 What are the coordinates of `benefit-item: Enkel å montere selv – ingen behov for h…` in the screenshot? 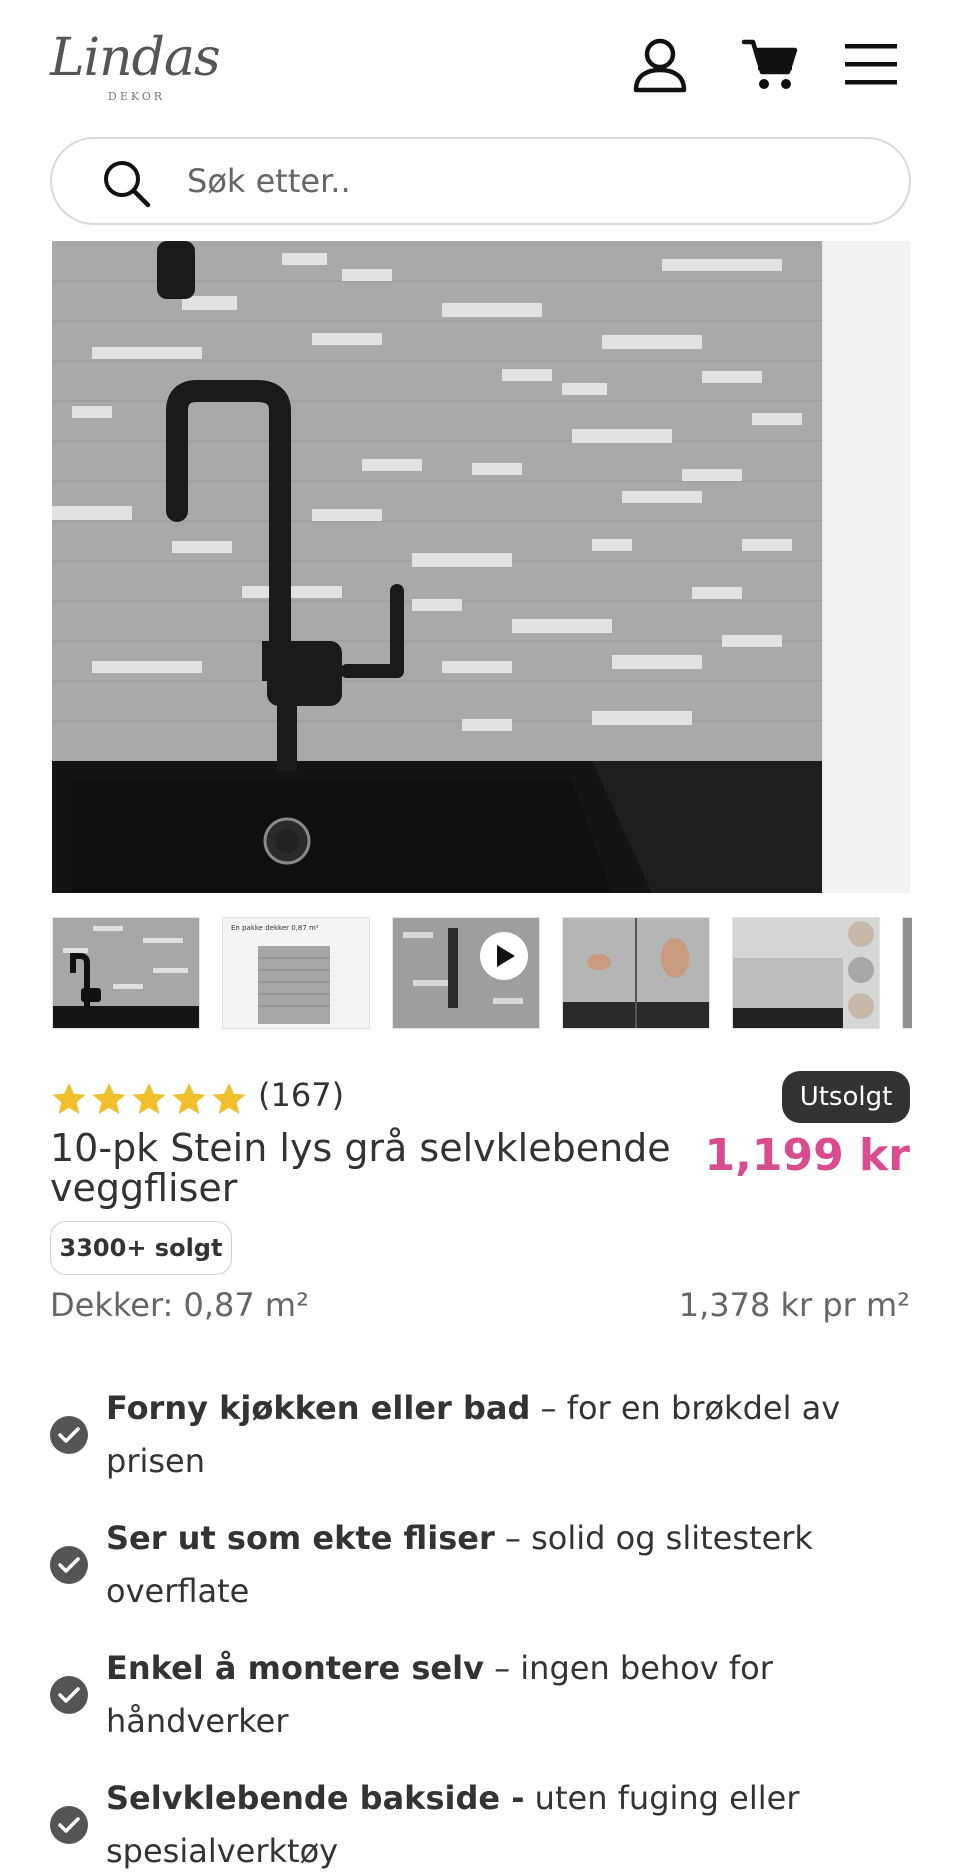 It's located at (480, 1702).